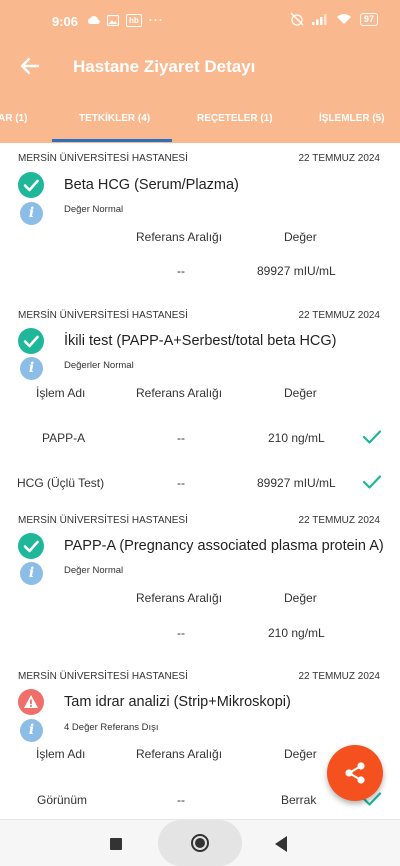  Describe the element at coordinates (30, 66) in the screenshot. I see `back-arrow-icon` at that location.